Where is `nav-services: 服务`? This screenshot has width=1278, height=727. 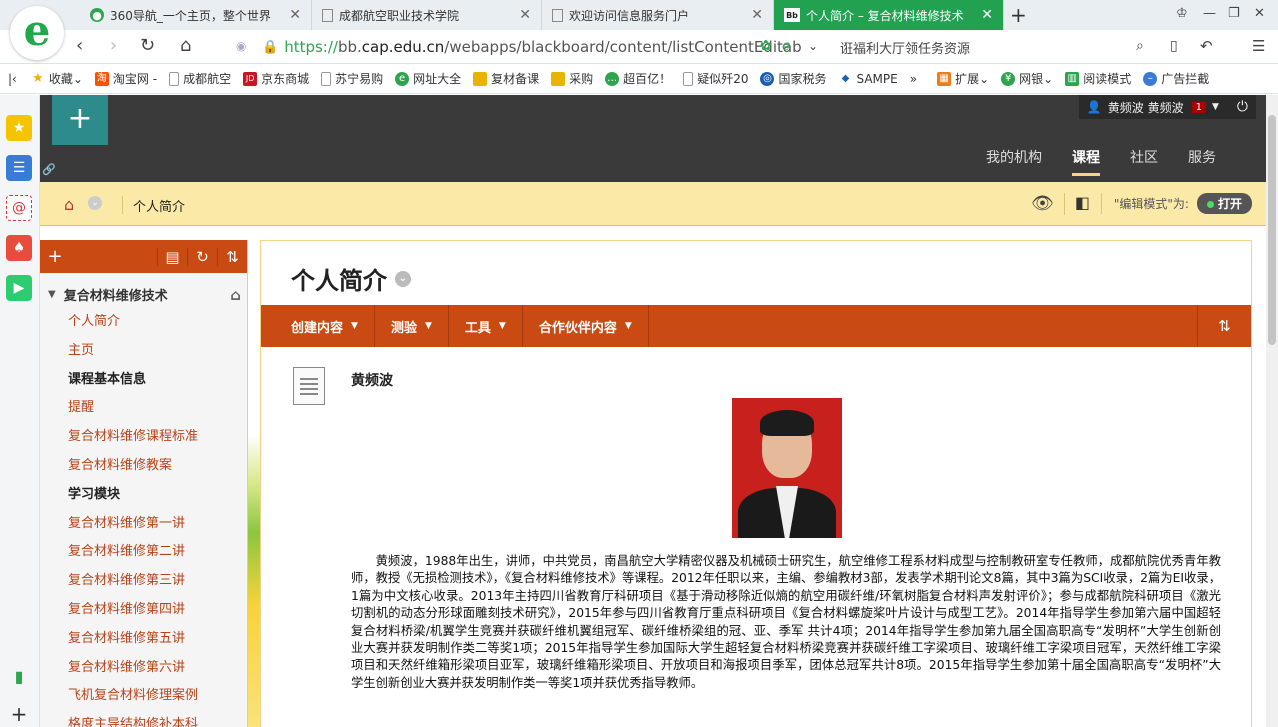
nav-services: 服务 is located at coordinates (1202, 161).